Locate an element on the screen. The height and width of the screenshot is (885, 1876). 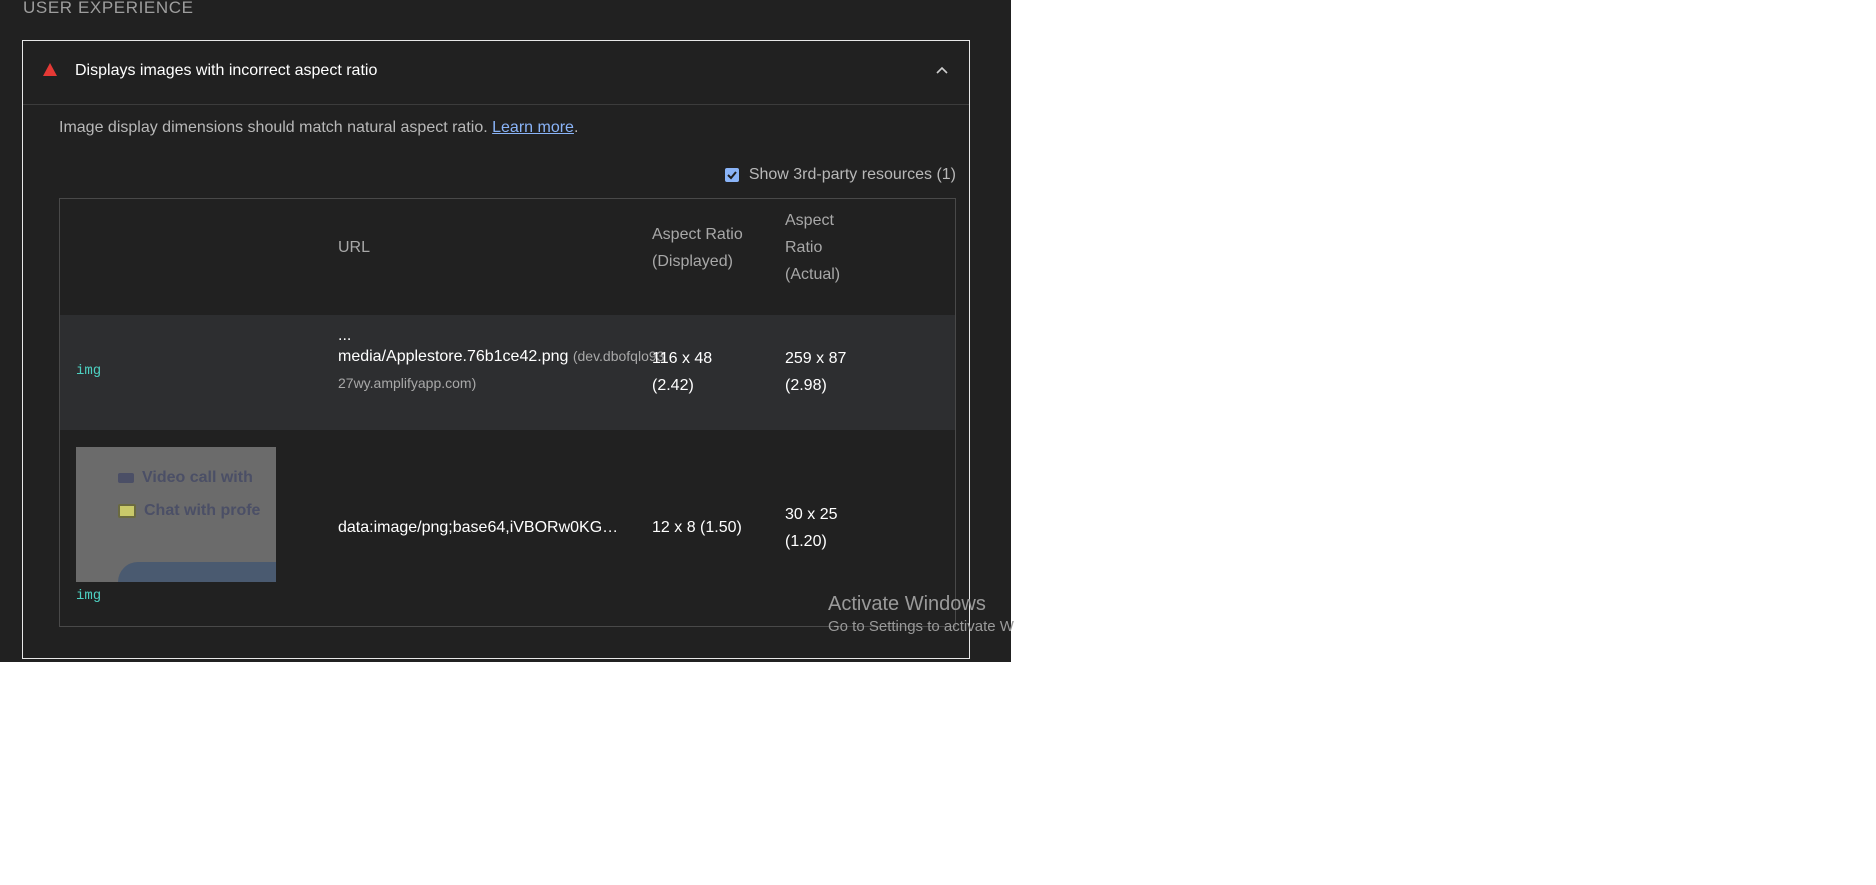
actual-line1: 30 x 25 is located at coordinates (811, 514).